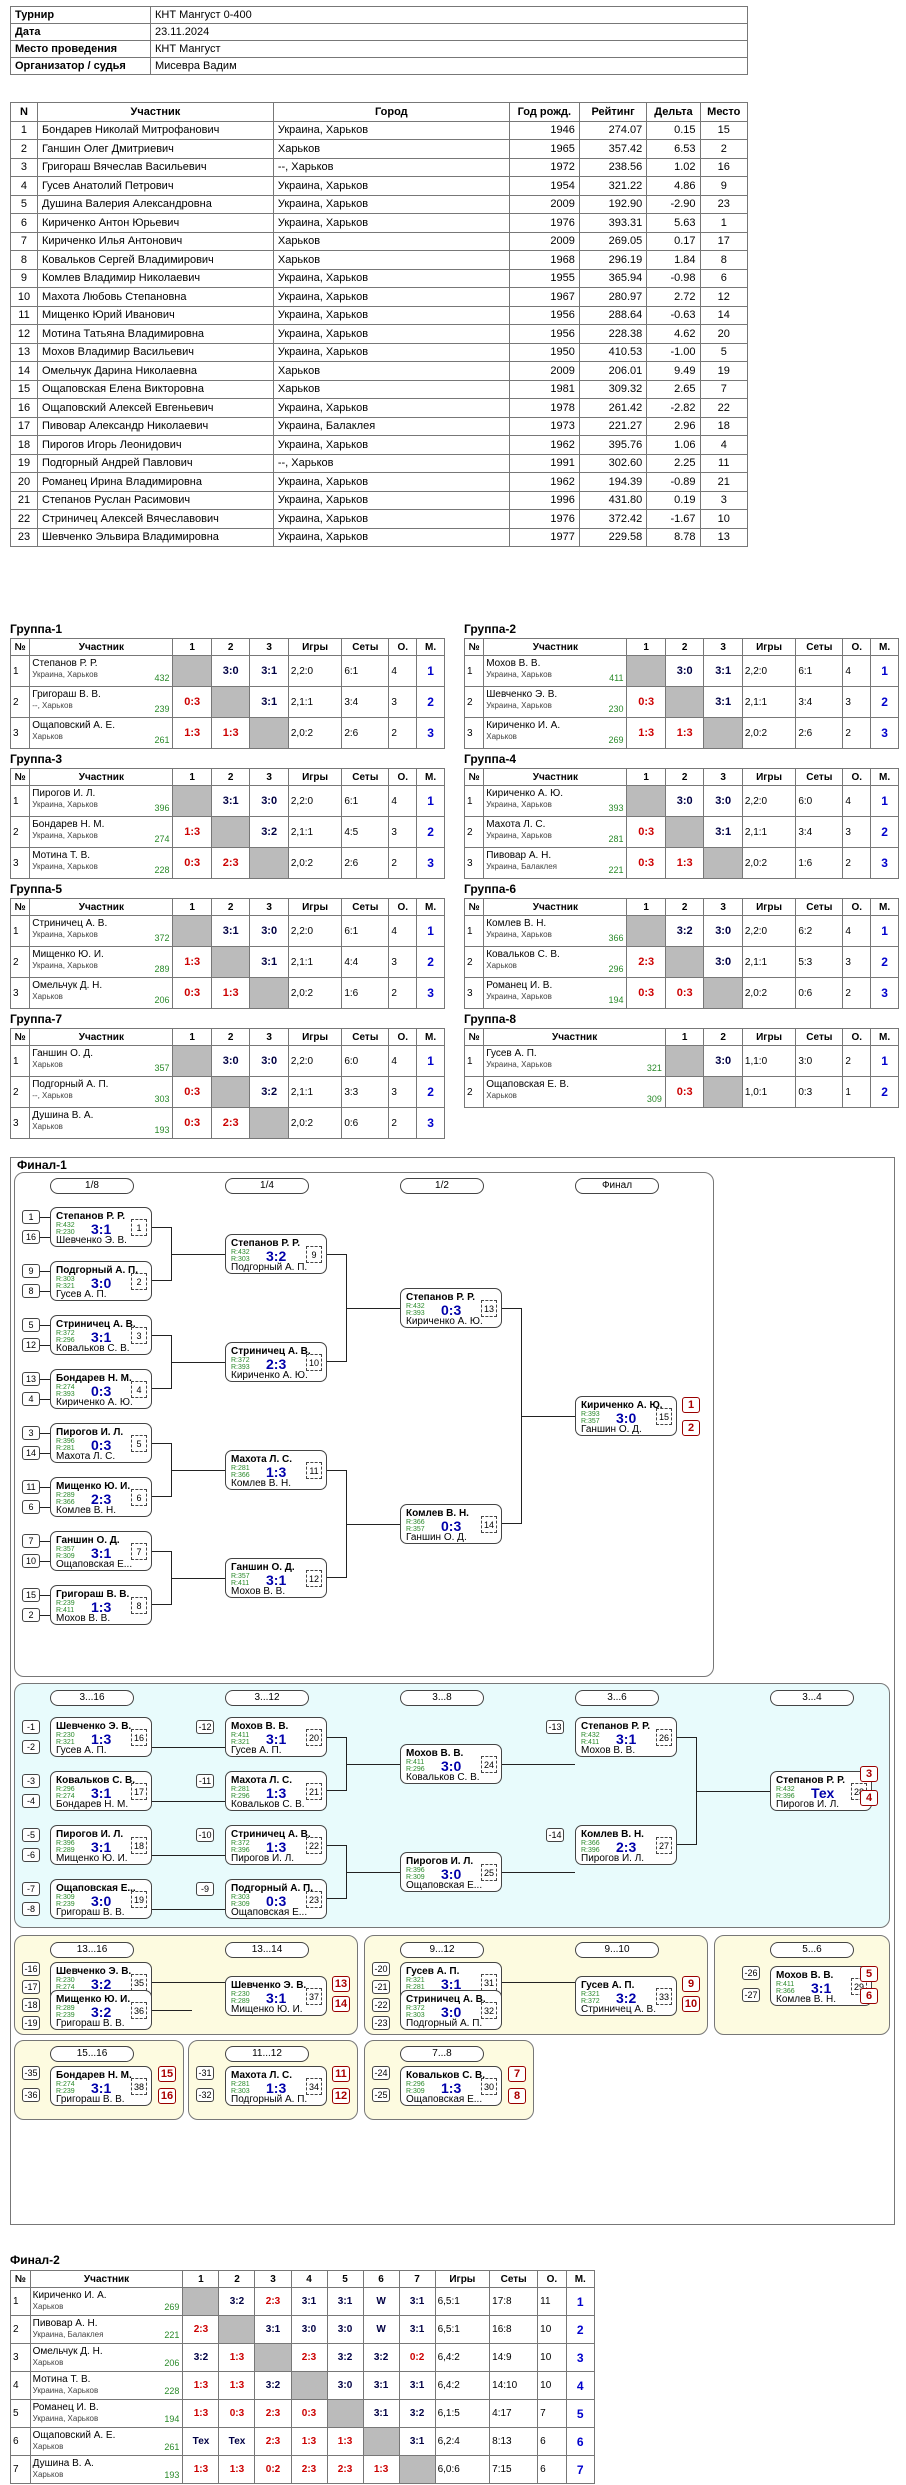 Image resolution: width=906 pixels, height=2485 pixels. I want to click on match-rating1: R:357, so click(240, 1576).